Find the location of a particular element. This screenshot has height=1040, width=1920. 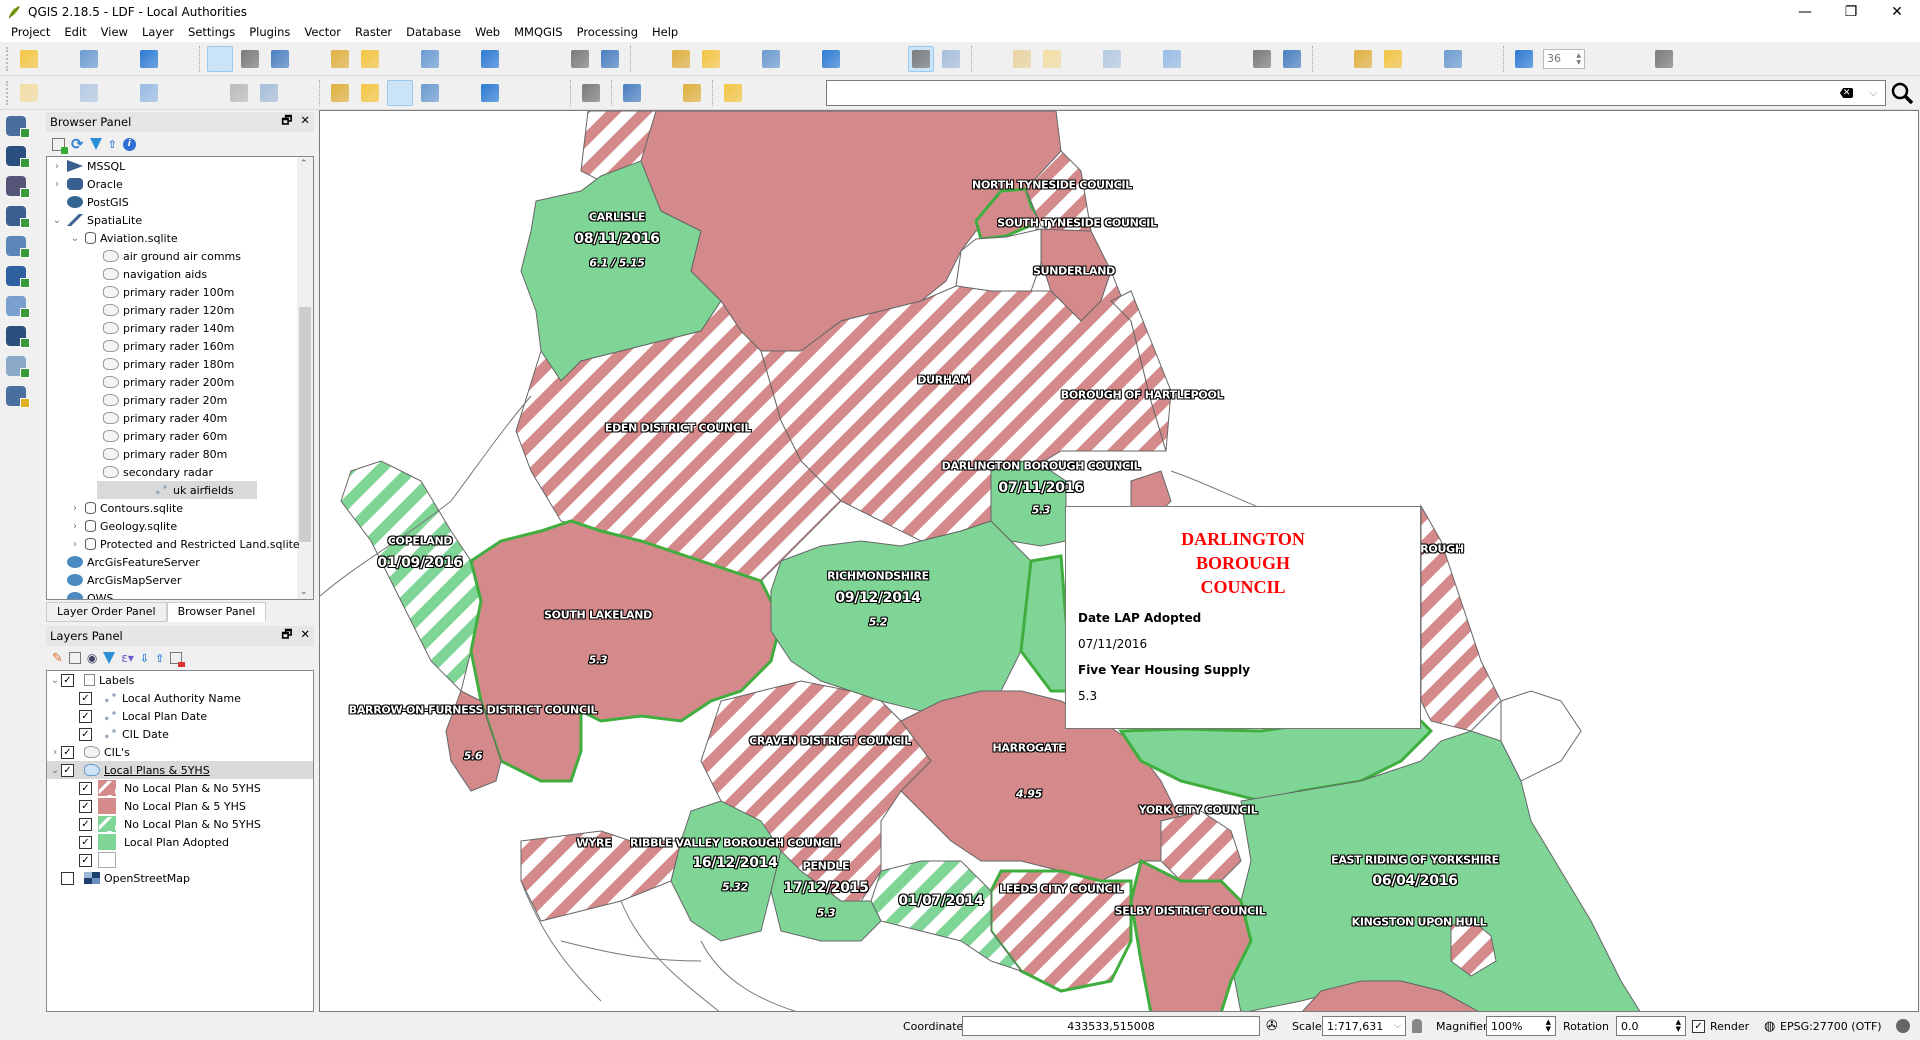

select-features-button is located at coordinates (711, 59).